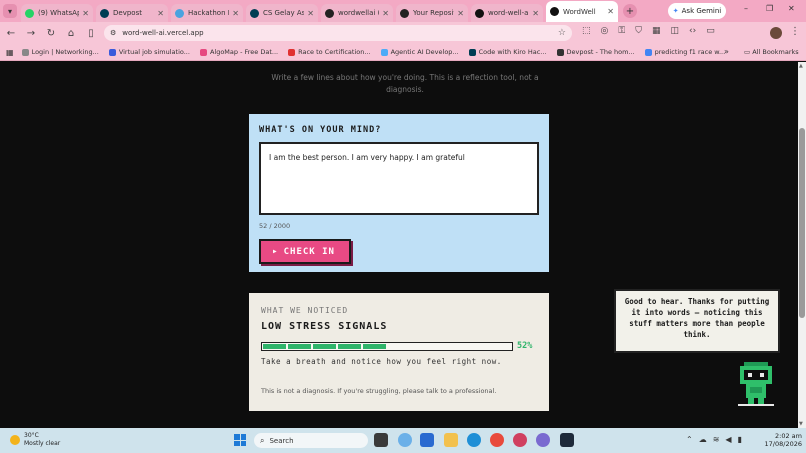 This screenshot has width=806, height=453. What do you see at coordinates (703, 439) in the screenshot?
I see `cloud-icon: ☁` at bounding box center [703, 439].